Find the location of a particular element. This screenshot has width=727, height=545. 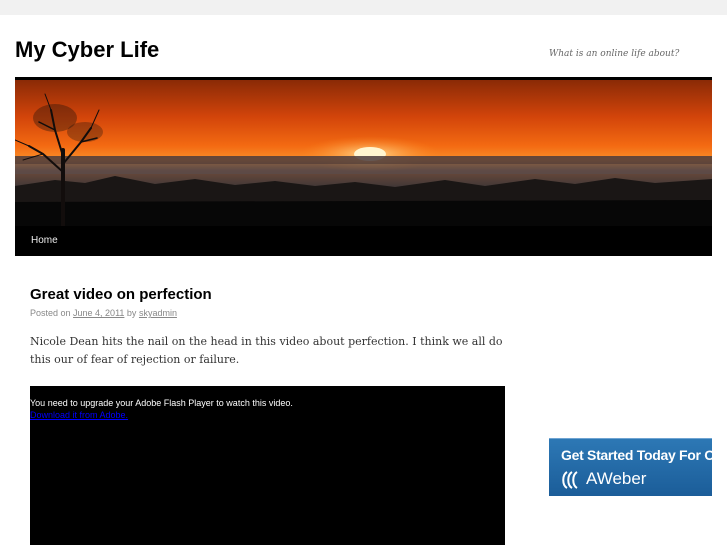

post-meta: Posted on June 4, 2011 by skyadmin is located at coordinates (103, 313).